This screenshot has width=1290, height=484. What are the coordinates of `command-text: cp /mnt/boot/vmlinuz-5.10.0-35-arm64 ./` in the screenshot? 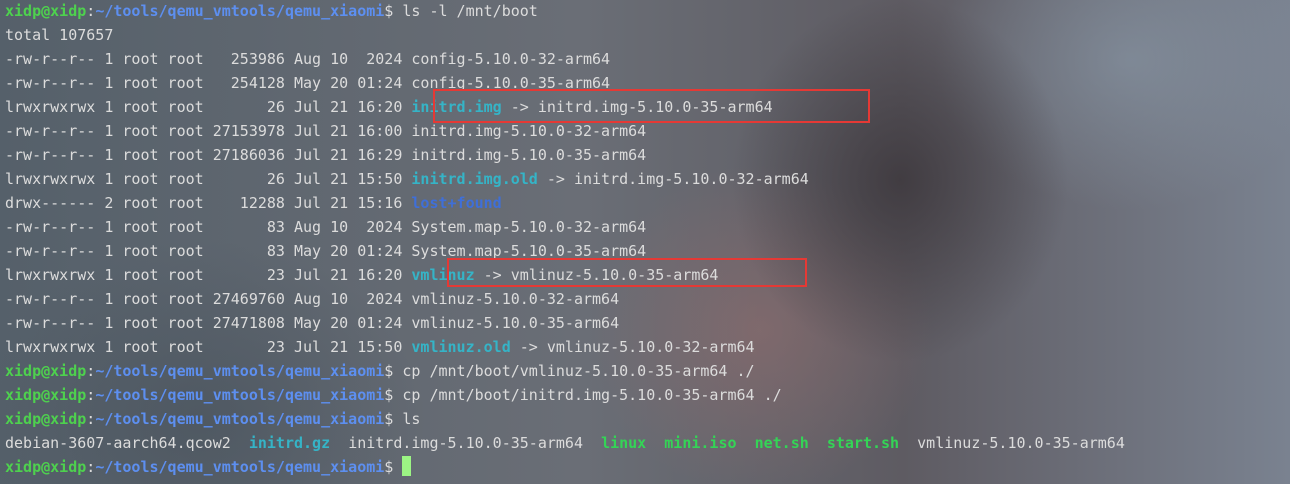 It's located at (578, 371).